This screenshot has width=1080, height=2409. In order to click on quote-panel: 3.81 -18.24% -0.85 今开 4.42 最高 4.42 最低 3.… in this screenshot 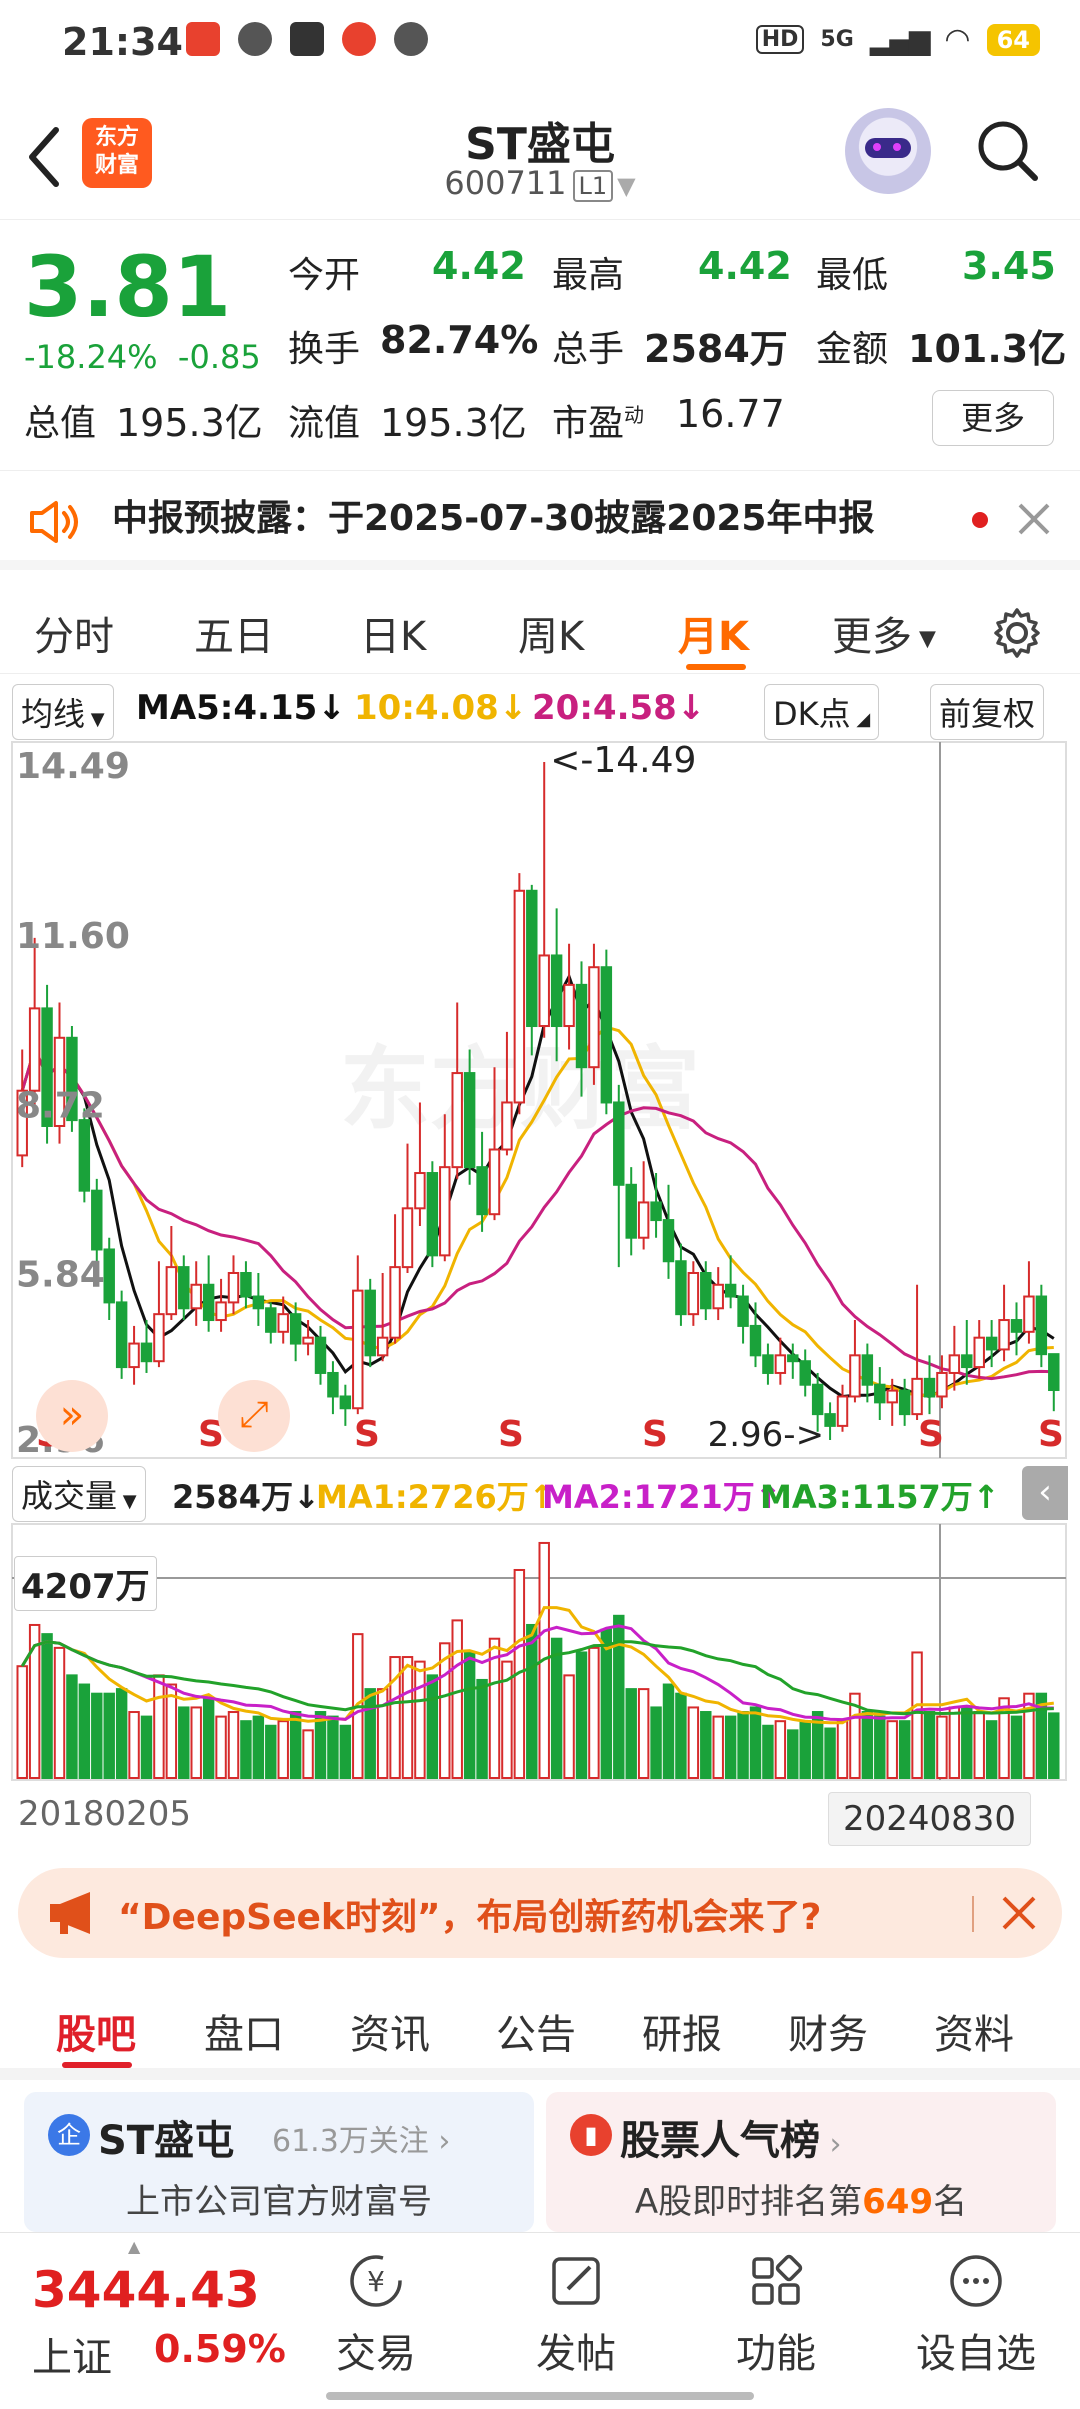, I will do `click(540, 346)`.